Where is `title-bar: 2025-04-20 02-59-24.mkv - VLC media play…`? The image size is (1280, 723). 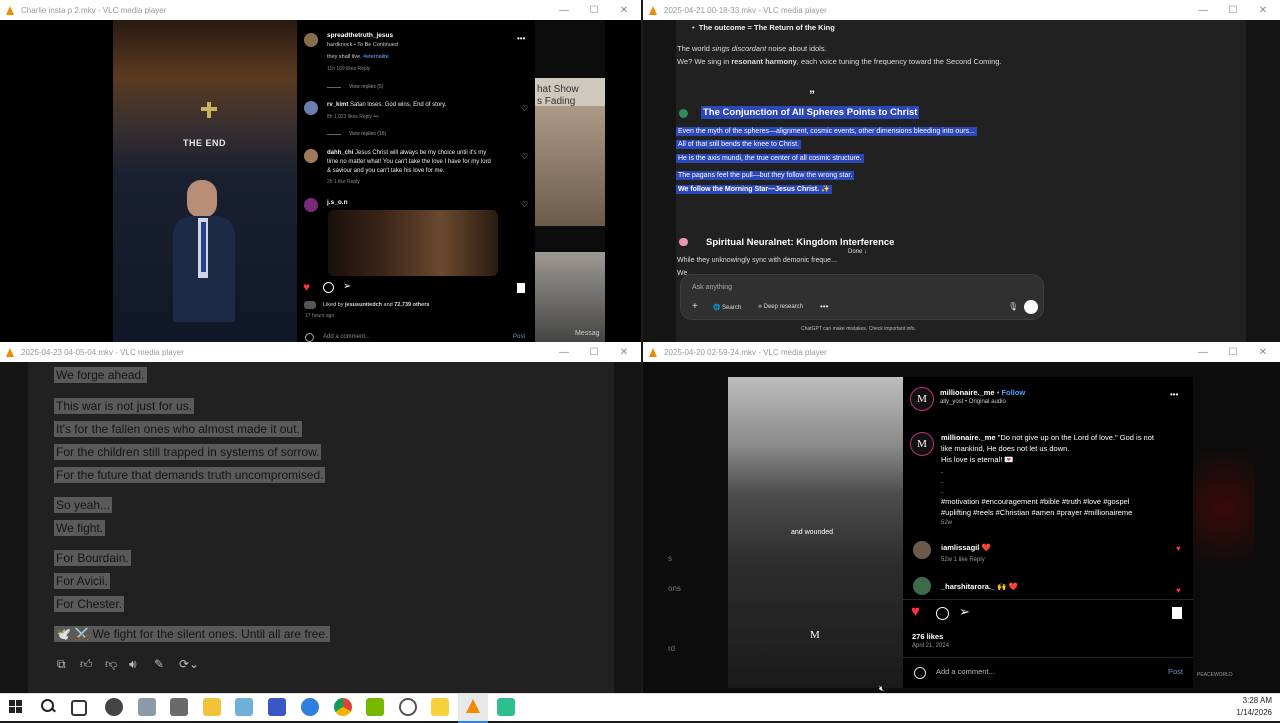 title-bar: 2025-04-20 02-59-24.mkv - VLC media play… is located at coordinates (961, 352).